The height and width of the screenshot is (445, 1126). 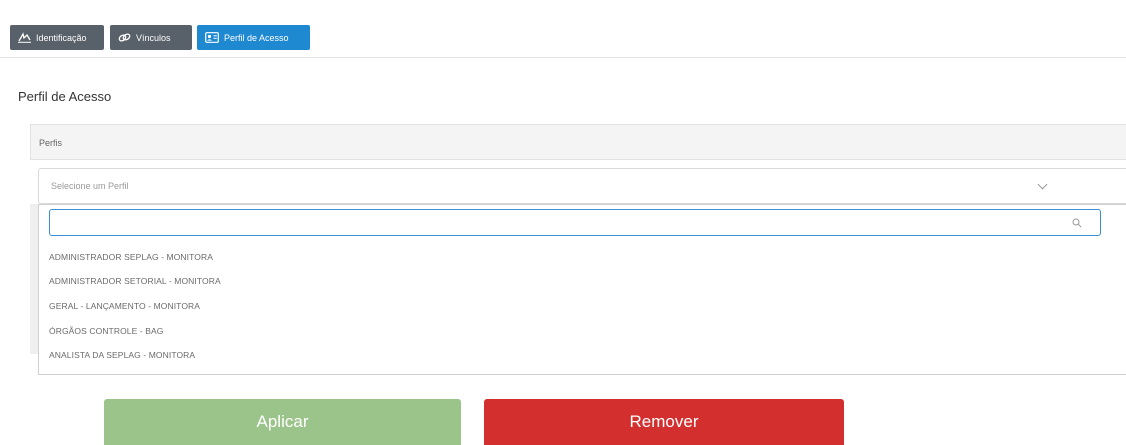 I want to click on tab-identificacao: Identificação, so click(x=57, y=37).